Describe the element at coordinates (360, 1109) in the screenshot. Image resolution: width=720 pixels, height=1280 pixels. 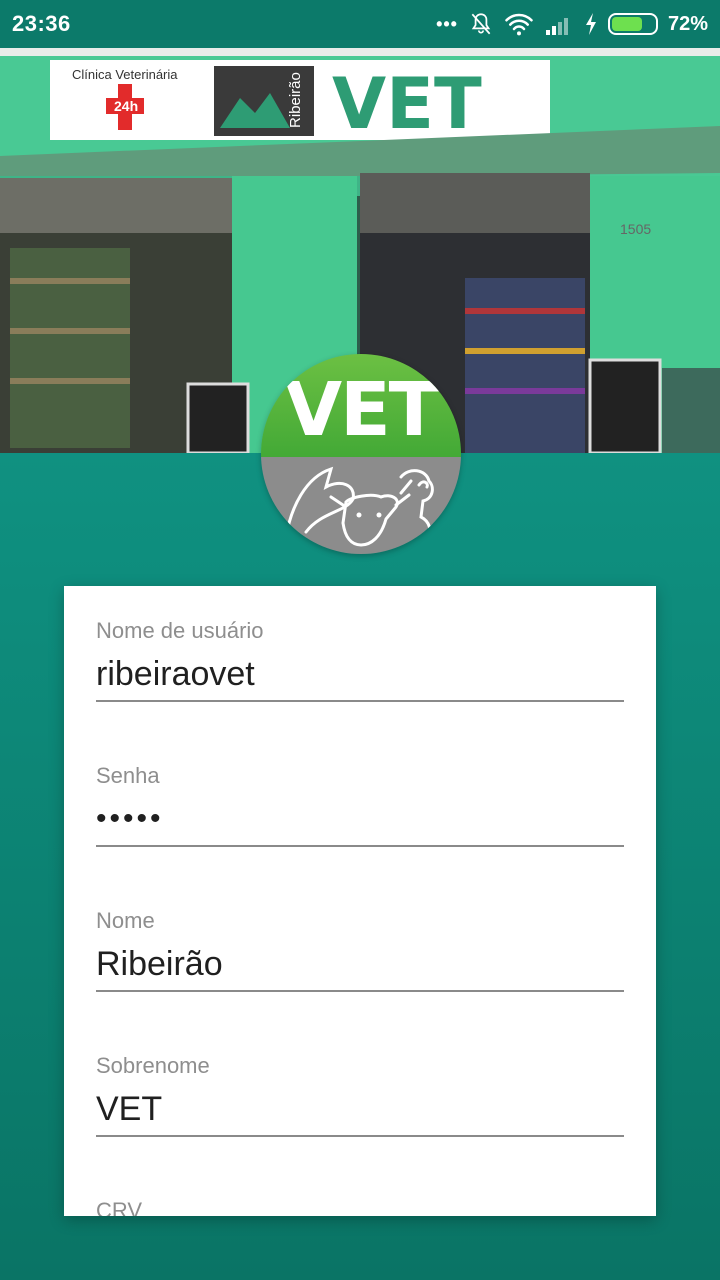
I see `last-name-input: VET` at that location.